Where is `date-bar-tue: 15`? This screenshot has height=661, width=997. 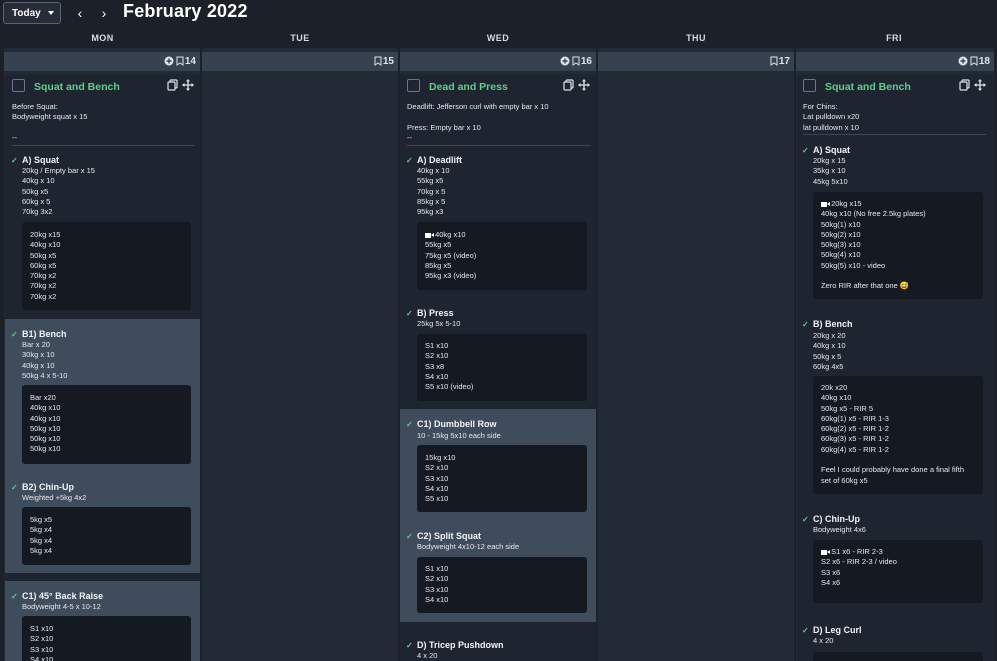
date-bar-tue: 15 is located at coordinates (300, 61).